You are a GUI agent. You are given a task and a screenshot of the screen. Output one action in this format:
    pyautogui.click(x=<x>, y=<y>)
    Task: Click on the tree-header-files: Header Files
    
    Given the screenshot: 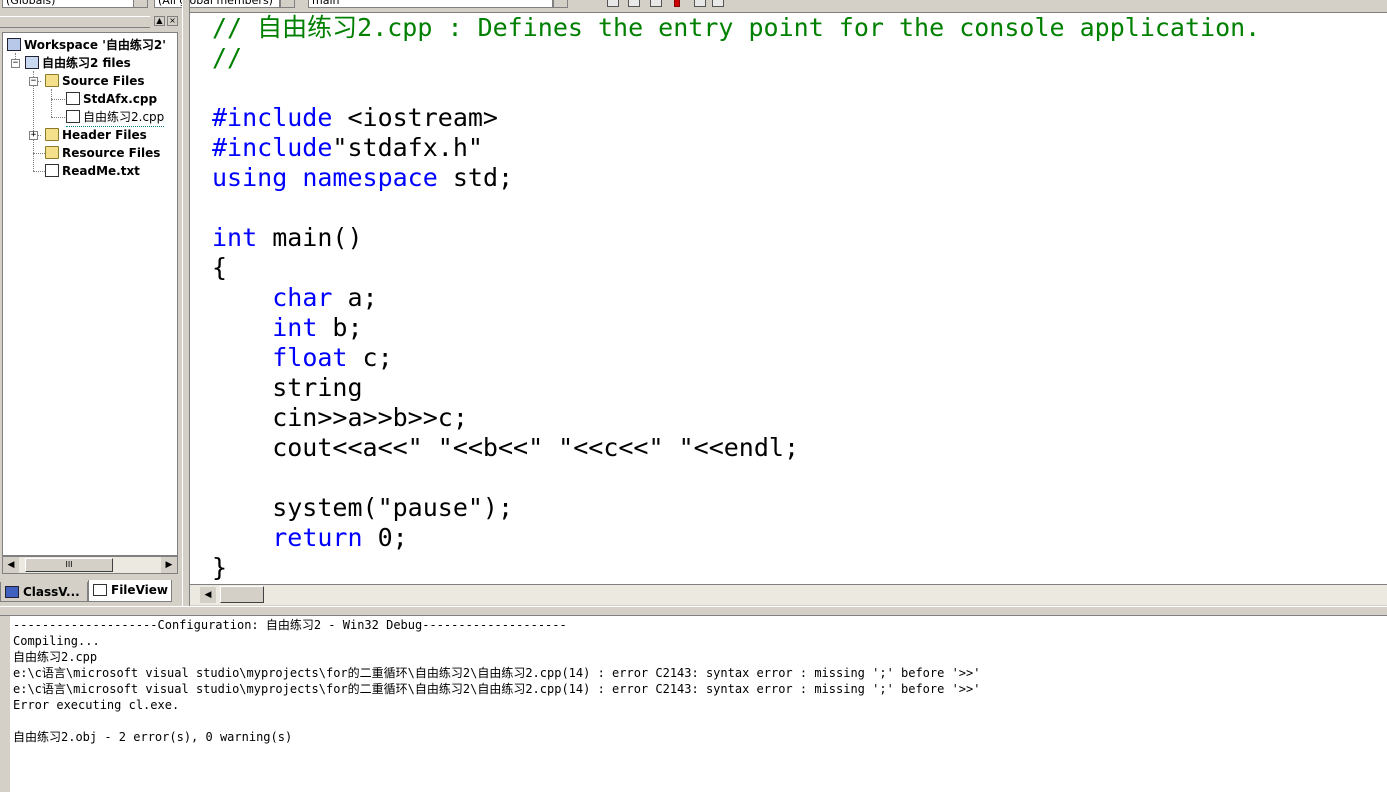 What is the action you would take?
    pyautogui.click(x=96, y=135)
    